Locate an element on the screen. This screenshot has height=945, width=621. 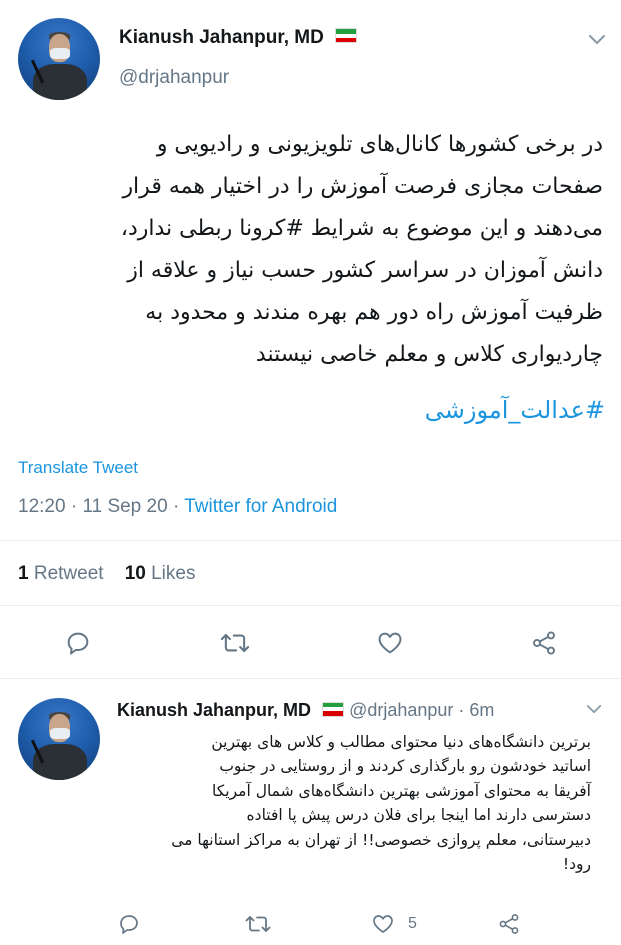
tweet-date: 11 Sep 20 is located at coordinates (125, 506).